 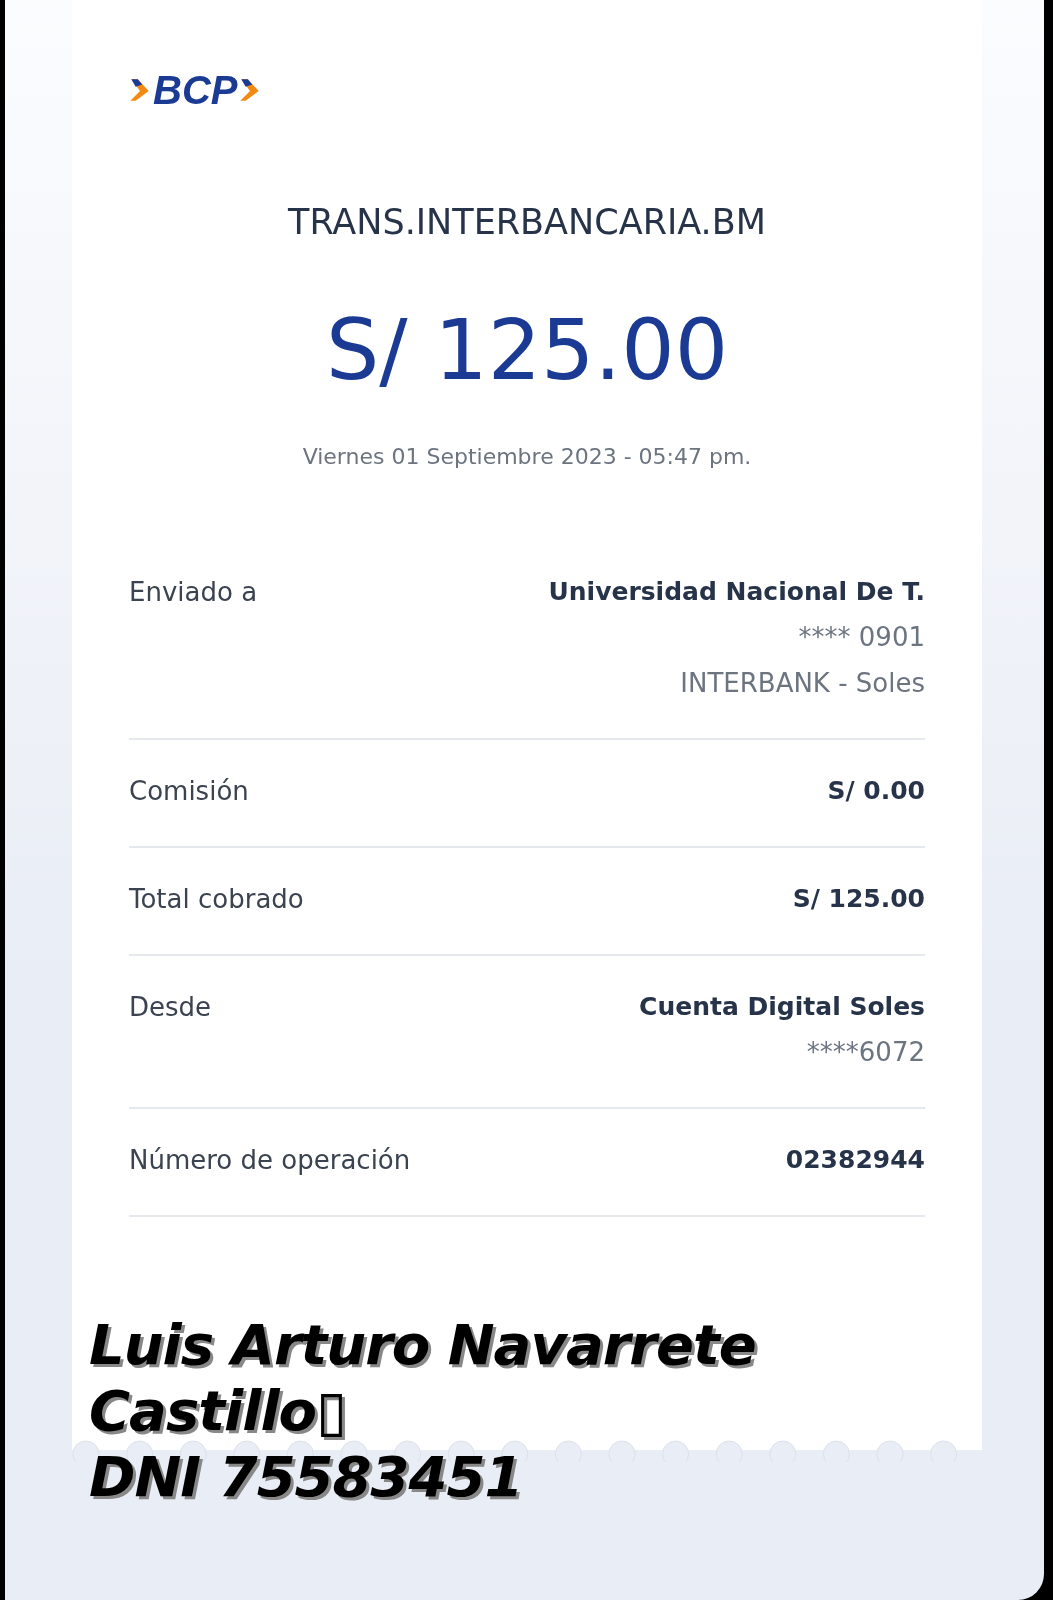 What do you see at coordinates (876, 791) in the screenshot?
I see `detail-value: S/ 0.00` at bounding box center [876, 791].